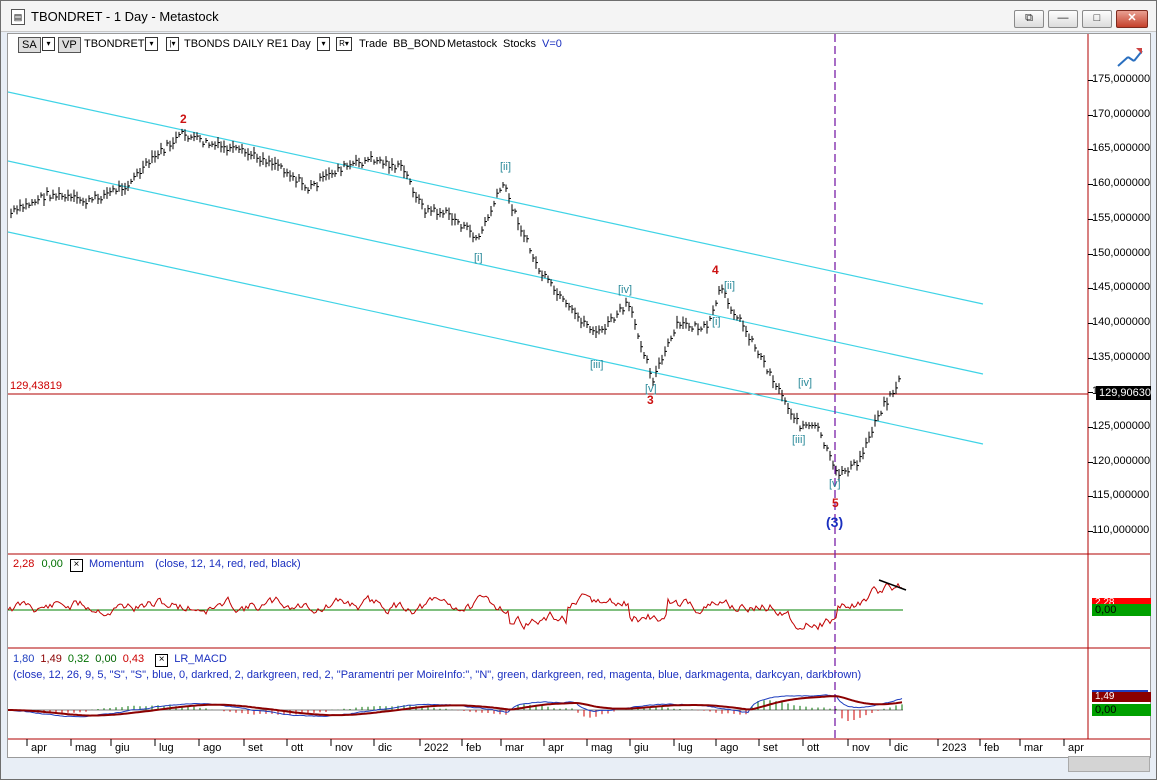 This screenshot has width=1157, height=780. Describe the element at coordinates (183, 119) in the screenshot. I see `wave-label-2: 2` at that location.